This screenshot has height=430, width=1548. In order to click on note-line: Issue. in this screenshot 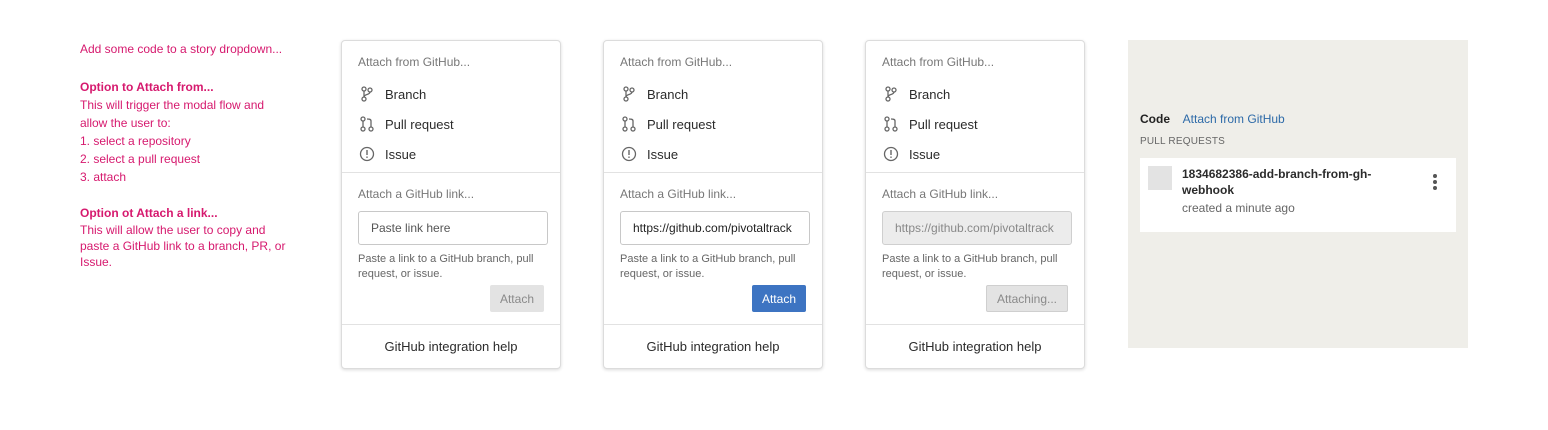, I will do `click(96, 262)`.